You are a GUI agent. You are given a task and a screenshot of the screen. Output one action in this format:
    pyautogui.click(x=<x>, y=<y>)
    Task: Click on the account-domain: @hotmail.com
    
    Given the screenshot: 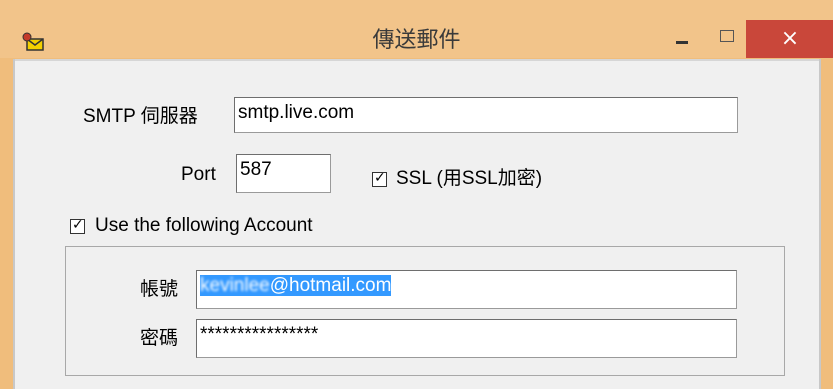 What is the action you would take?
    pyautogui.click(x=330, y=285)
    